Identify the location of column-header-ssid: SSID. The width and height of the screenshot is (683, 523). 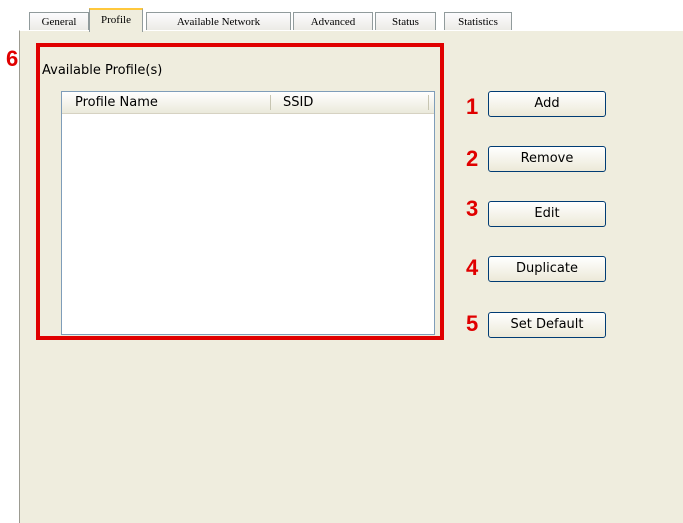
(350, 102).